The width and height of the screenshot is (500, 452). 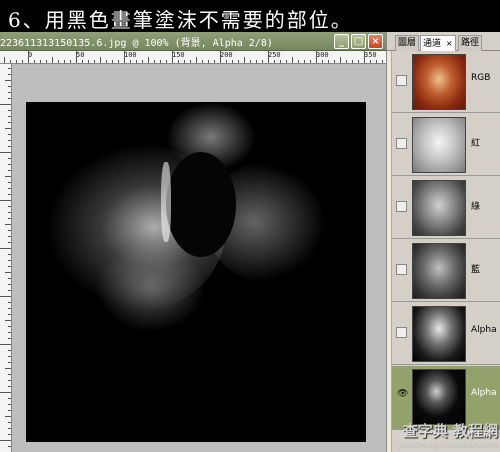 What do you see at coordinates (439, 82) in the screenshot?
I see `channel-thumbnail-rgb` at bounding box center [439, 82].